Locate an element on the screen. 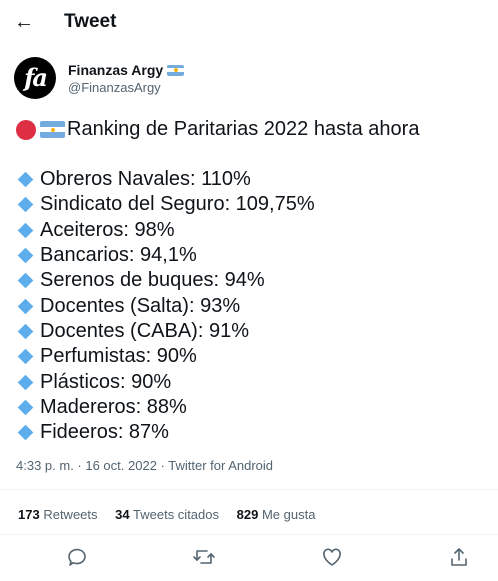  list-item-text: Aceiteros: 98% is located at coordinates (107, 229).